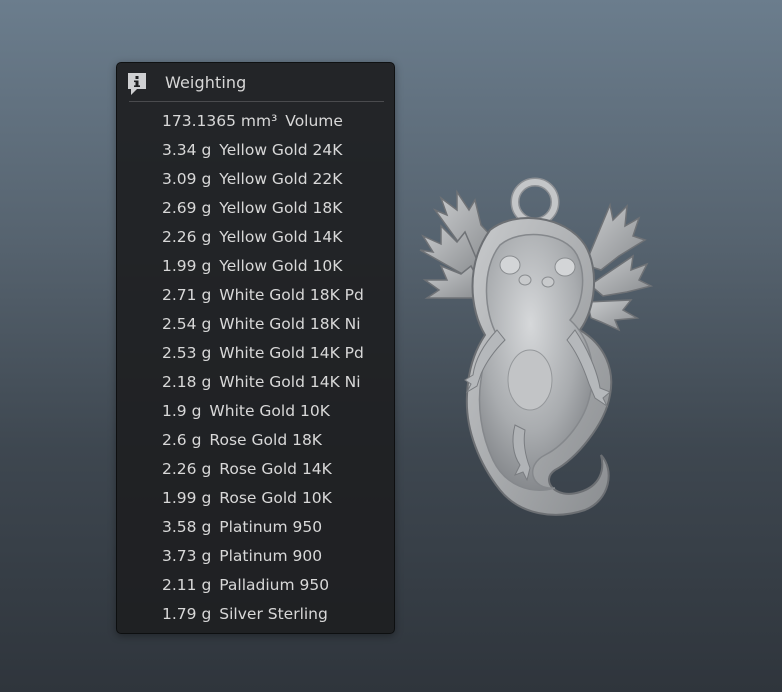  I want to click on material-label: Yellow Gold 24K, so click(281, 150).